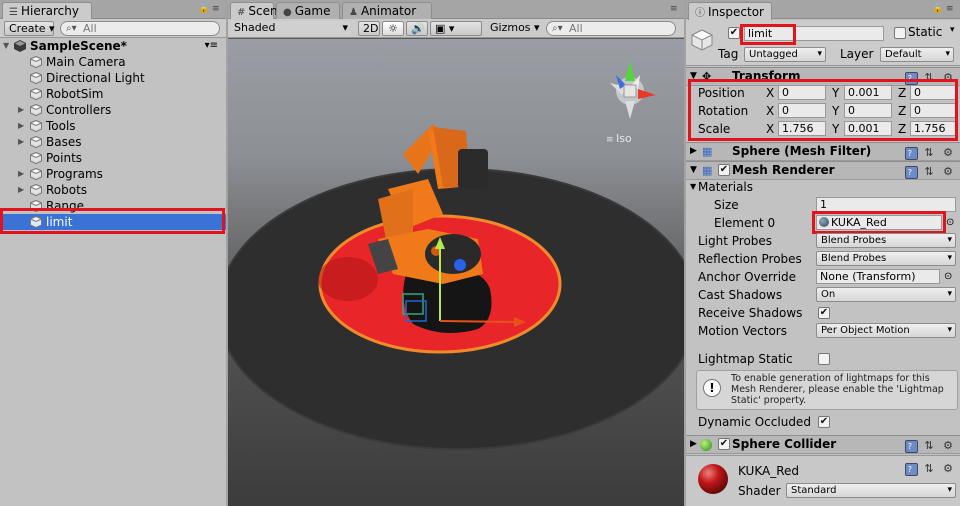  I want to click on tab-game: ● Game, so click(308, 10).